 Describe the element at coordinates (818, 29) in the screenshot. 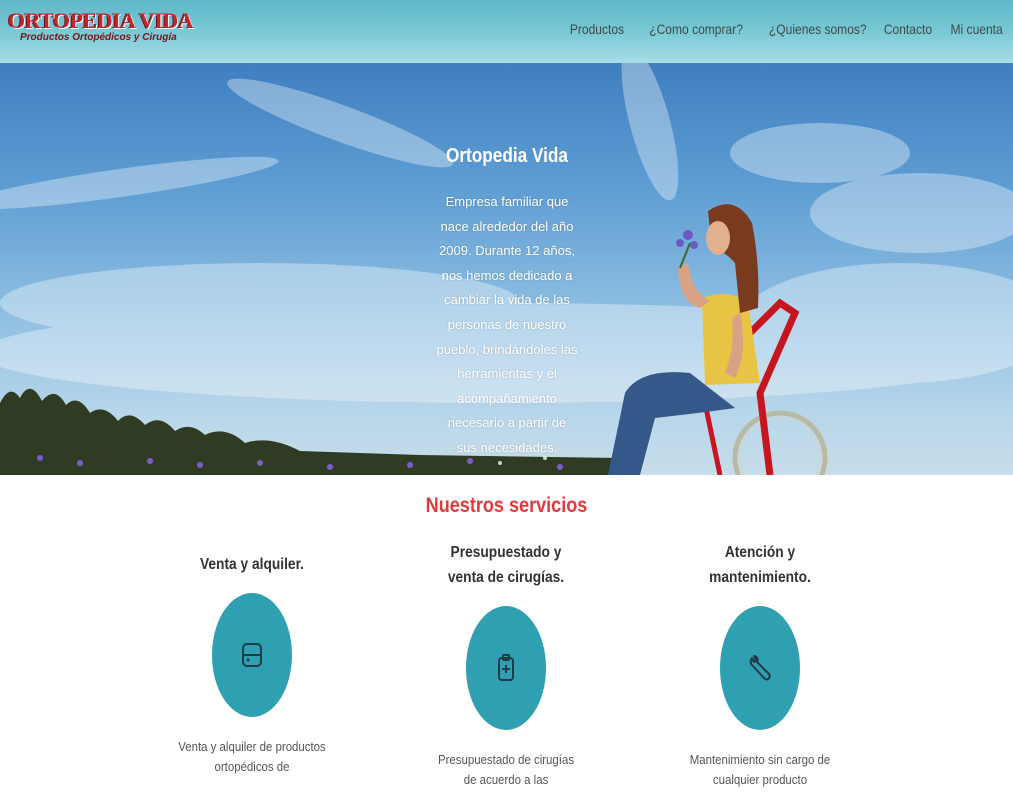

I see `nav-quienes-somos: ¿Quienes somos?` at that location.